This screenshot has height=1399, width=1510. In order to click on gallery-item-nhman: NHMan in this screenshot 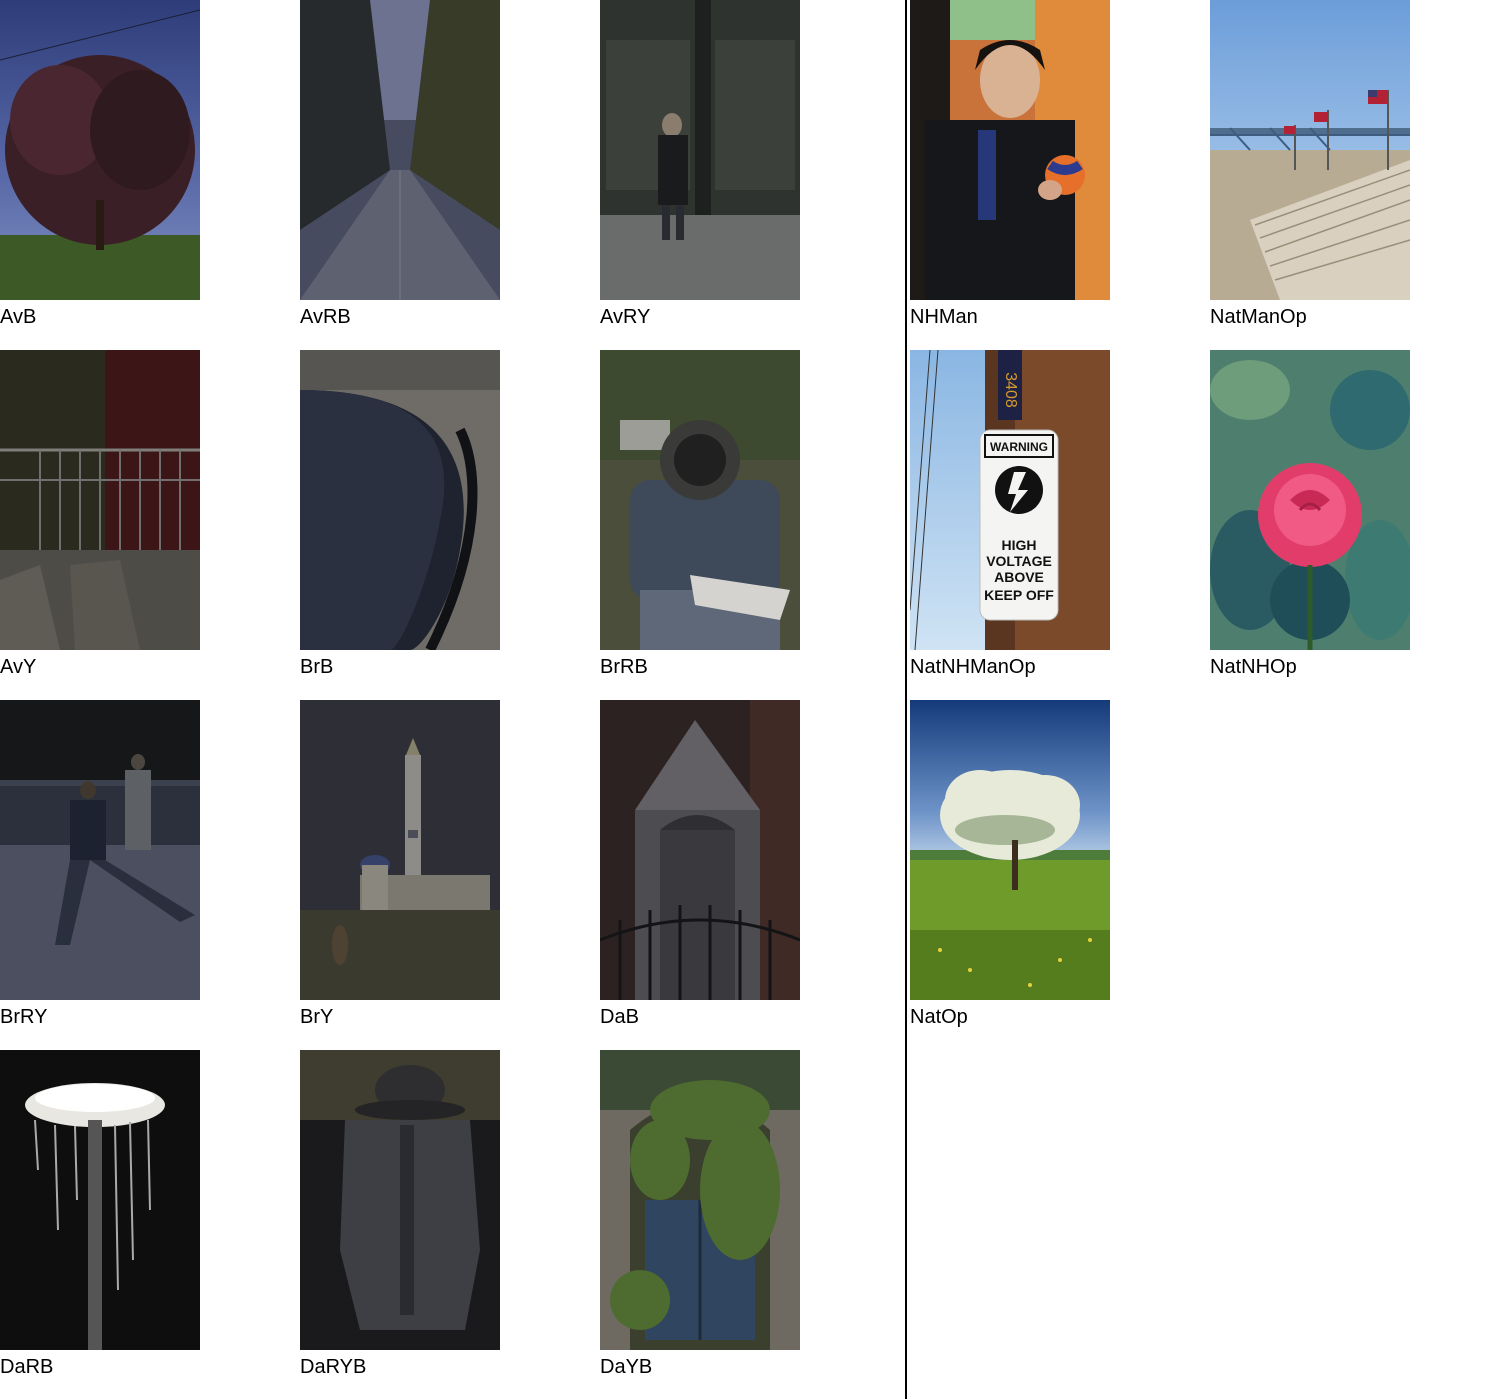, I will do `click(1010, 164)`.